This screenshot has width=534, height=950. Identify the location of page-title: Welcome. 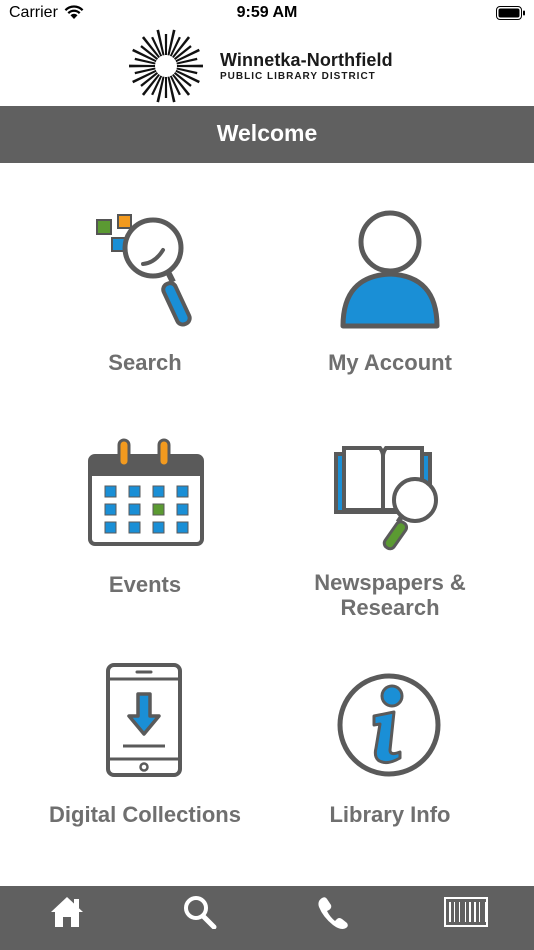
(267, 133).